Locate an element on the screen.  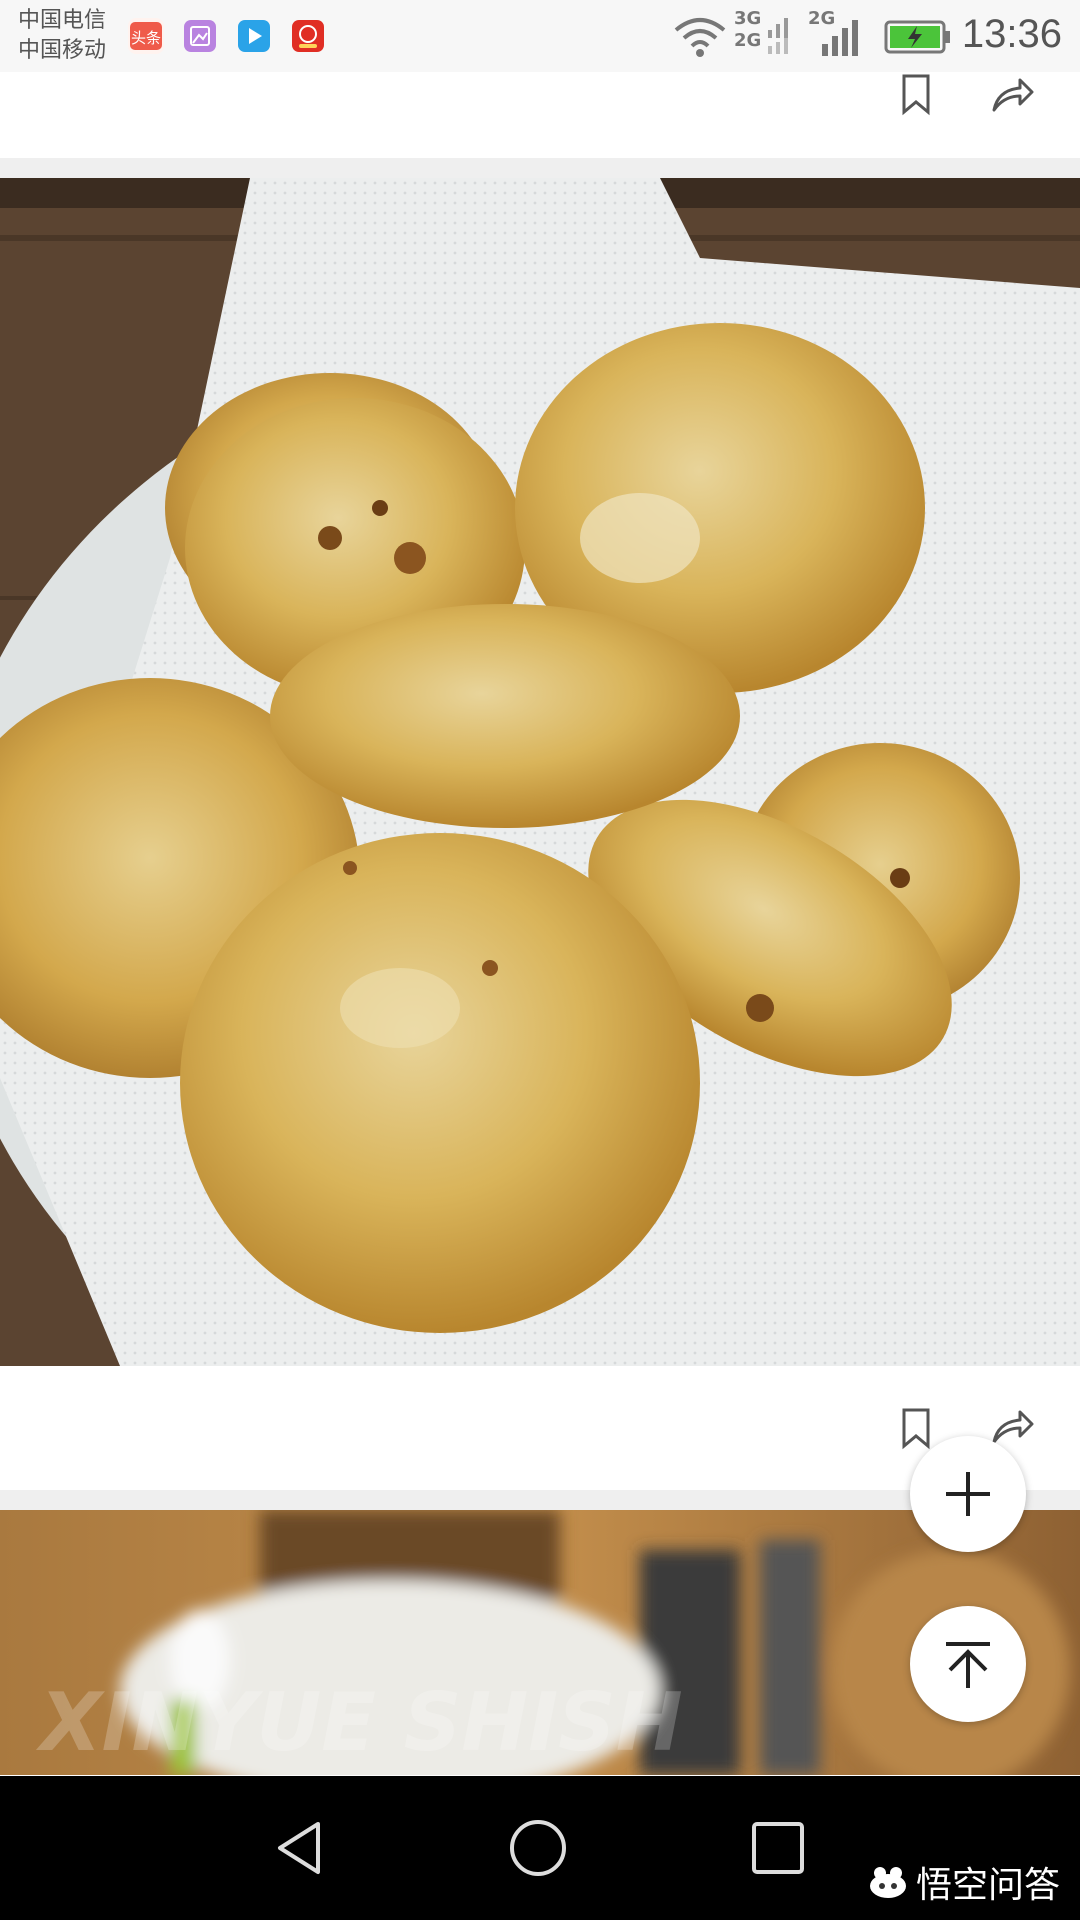
toutiao-label: 头条 is located at coordinates (146, 38).